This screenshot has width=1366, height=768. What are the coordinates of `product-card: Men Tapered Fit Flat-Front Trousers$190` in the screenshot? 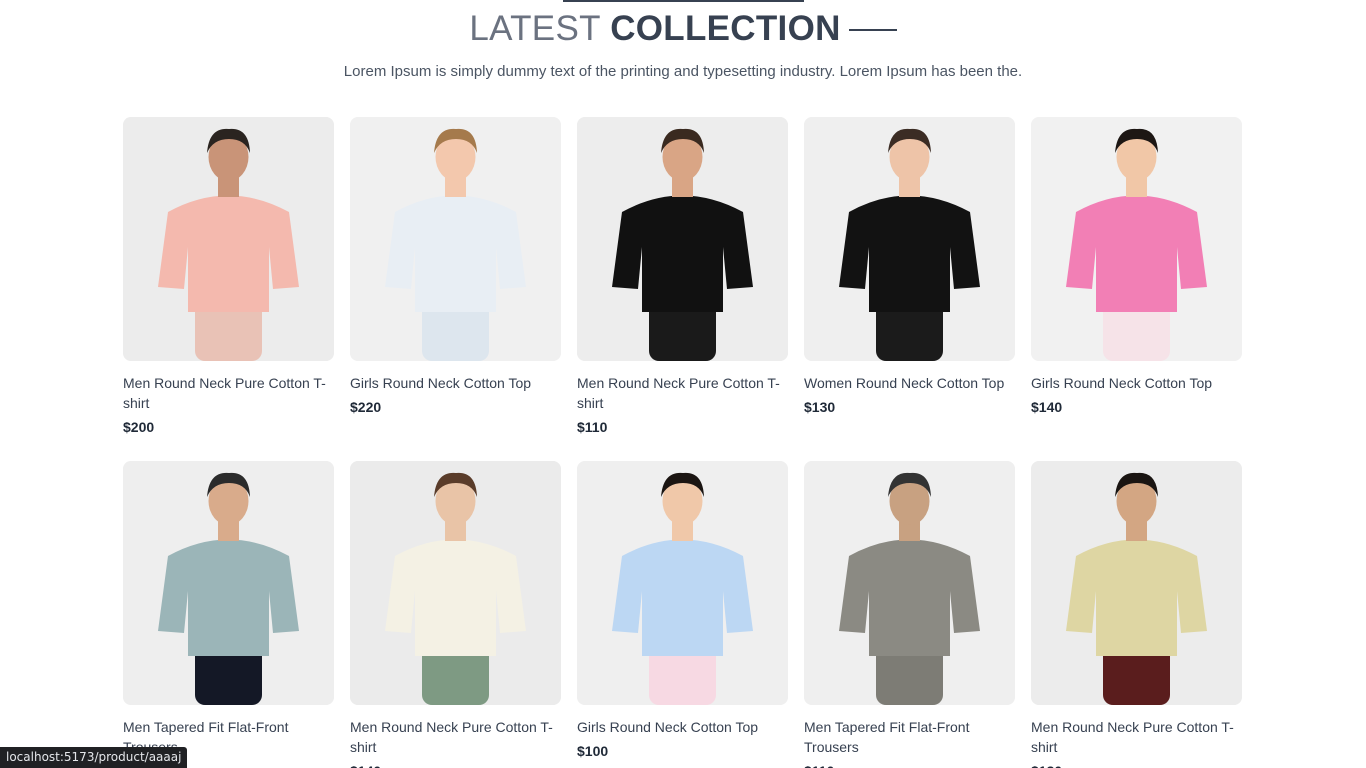 It's located at (228, 614).